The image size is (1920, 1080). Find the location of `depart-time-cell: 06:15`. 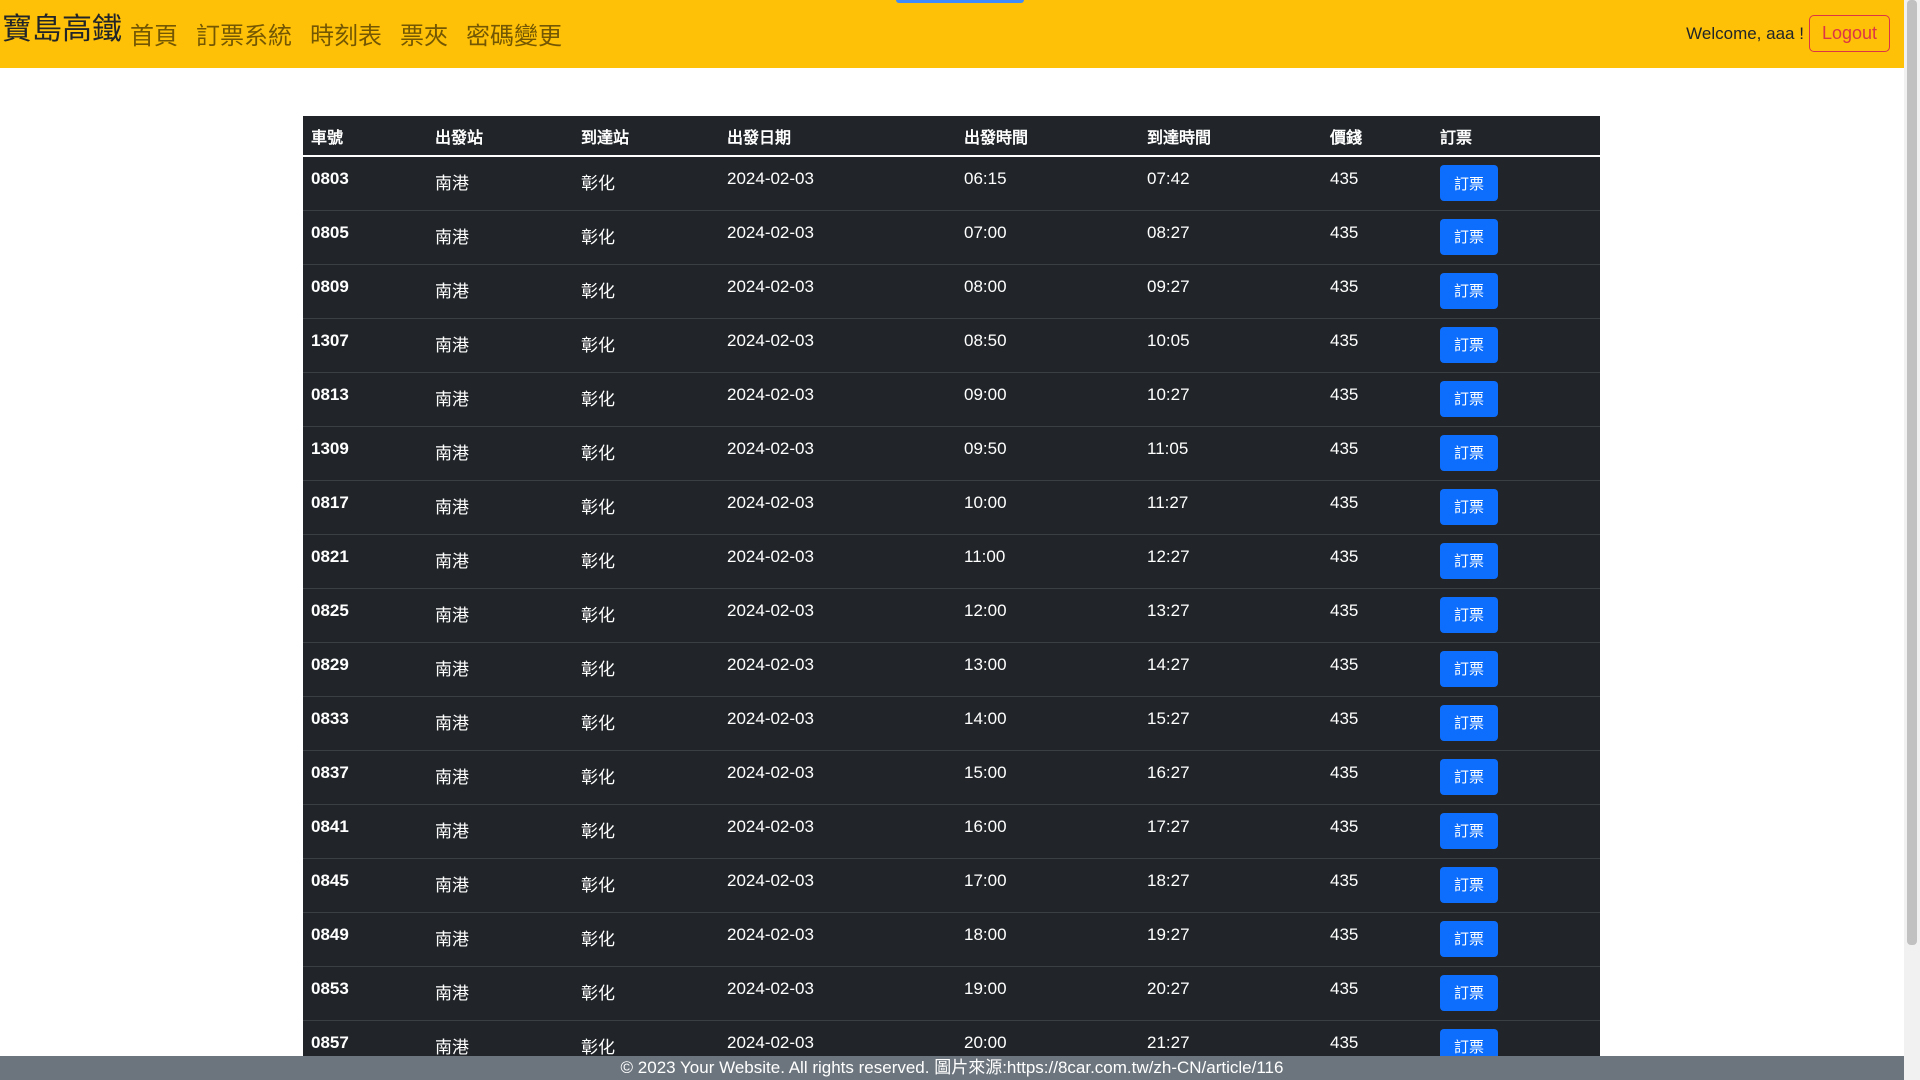

depart-time-cell: 06:15 is located at coordinates (1047, 183).